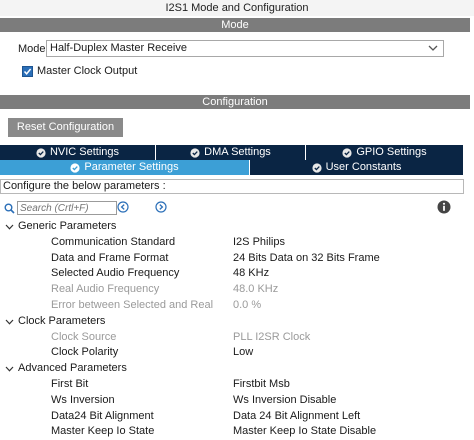 The width and height of the screenshot is (474, 440). Describe the element at coordinates (113, 241) in the screenshot. I see `param-key: Communication Standard` at that location.